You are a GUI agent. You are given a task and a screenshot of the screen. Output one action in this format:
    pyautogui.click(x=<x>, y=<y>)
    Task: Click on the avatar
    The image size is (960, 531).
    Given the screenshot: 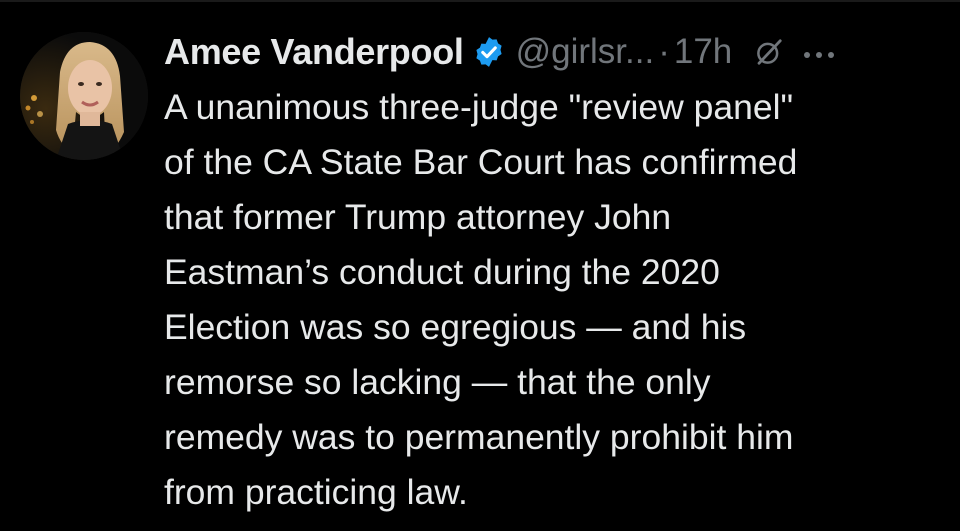 What is the action you would take?
    pyautogui.click(x=84, y=96)
    